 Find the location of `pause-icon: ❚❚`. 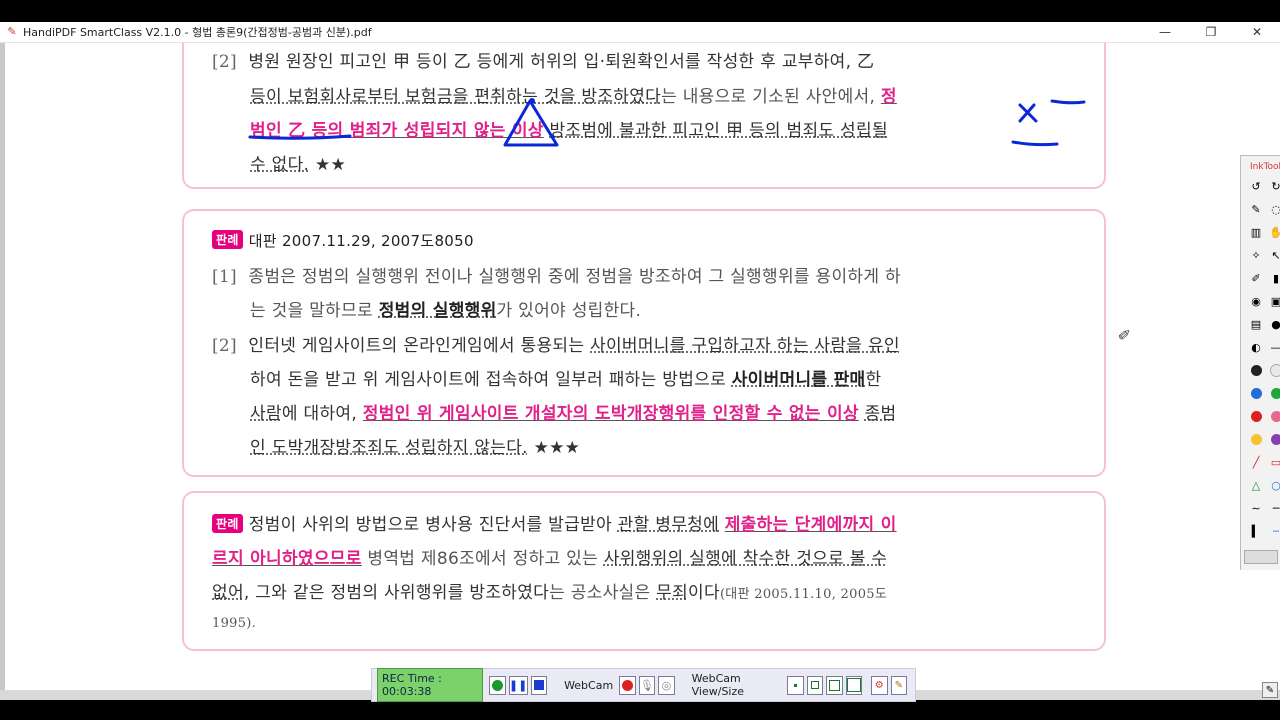

pause-icon: ❚❚ is located at coordinates (518, 685).